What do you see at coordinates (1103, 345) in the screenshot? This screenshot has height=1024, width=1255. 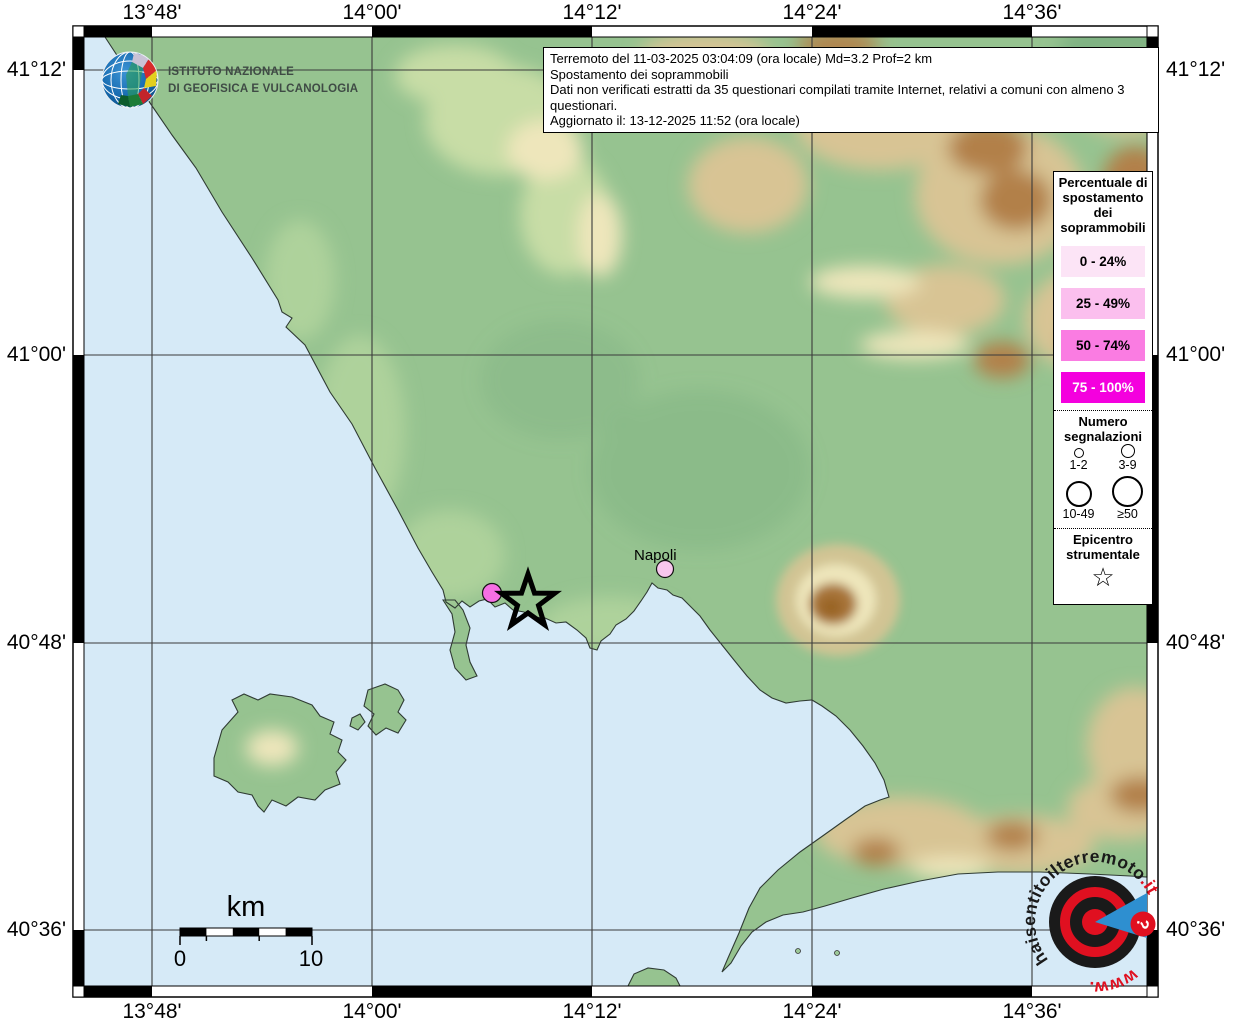 I see `legend-class-50-74: 50 - 74%` at bounding box center [1103, 345].